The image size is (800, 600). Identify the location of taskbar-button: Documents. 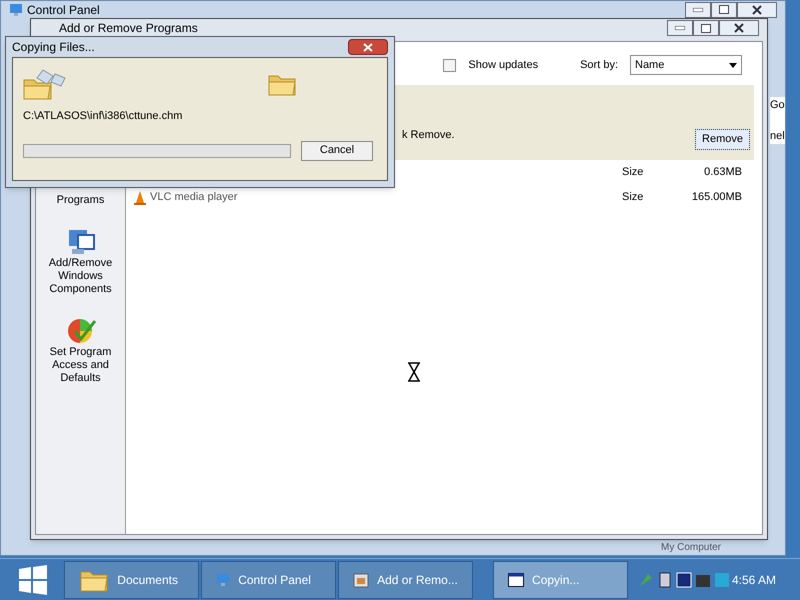
(132, 579).